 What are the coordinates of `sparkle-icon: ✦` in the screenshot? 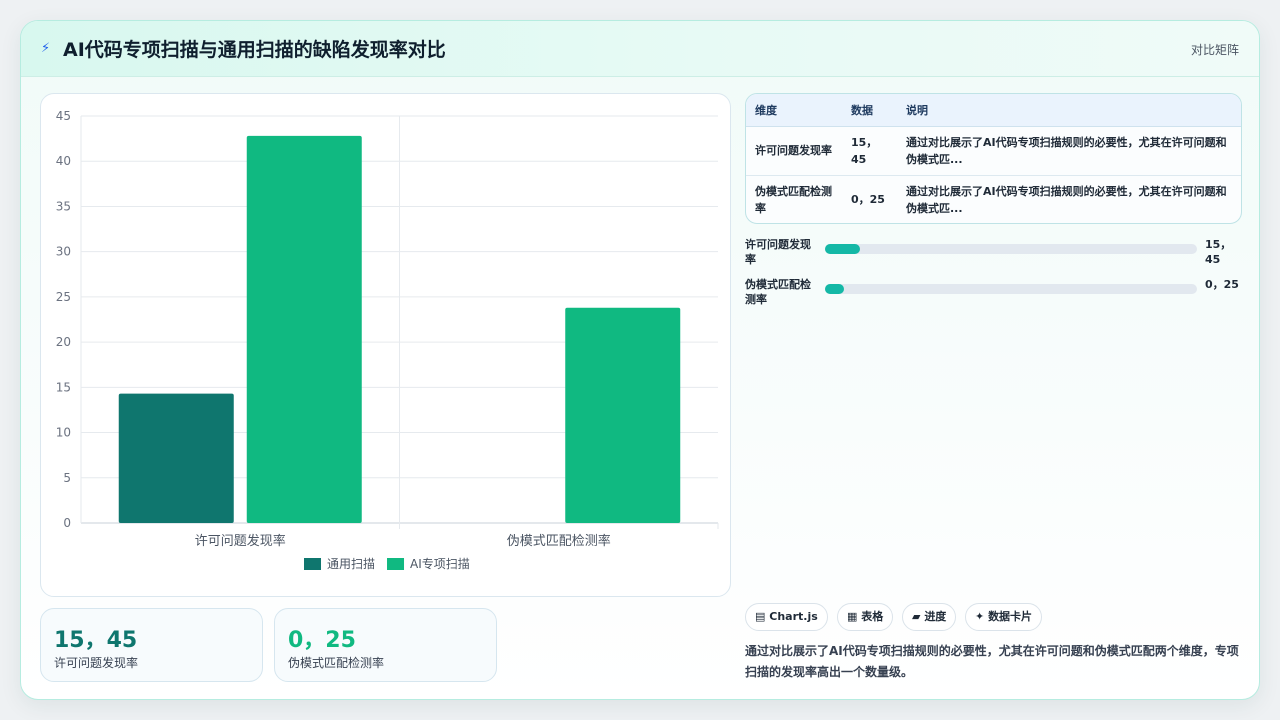 It's located at (980, 616).